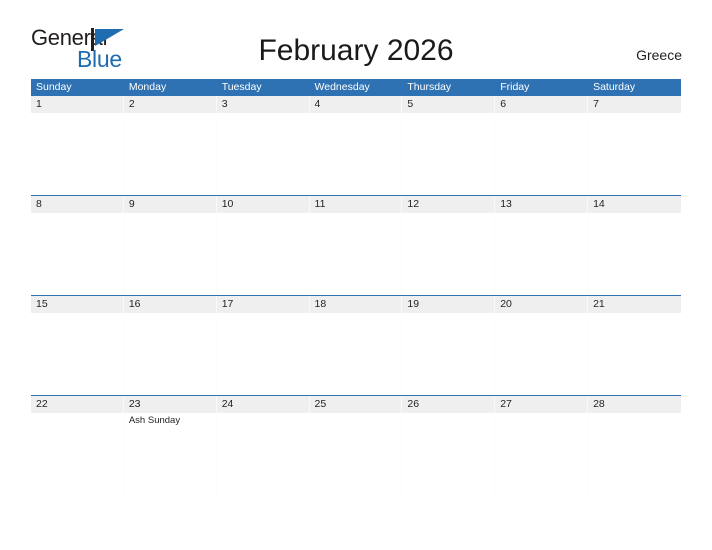 This screenshot has height=550, width=712. Describe the element at coordinates (77, 104) in the screenshot. I see `day-number: 1` at that location.